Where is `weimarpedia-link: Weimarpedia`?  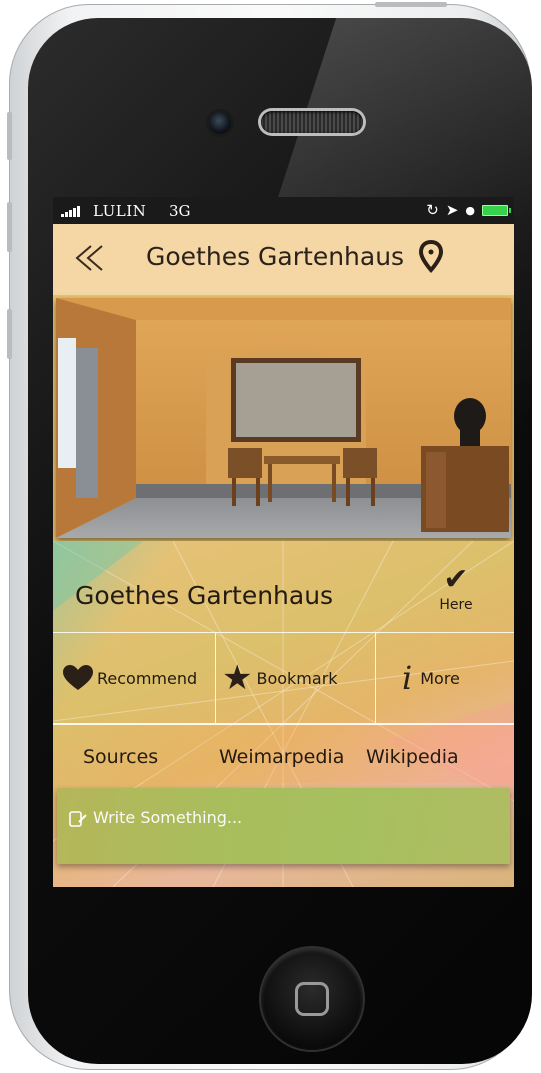
weimarpedia-link: Weimarpedia is located at coordinates (281, 757).